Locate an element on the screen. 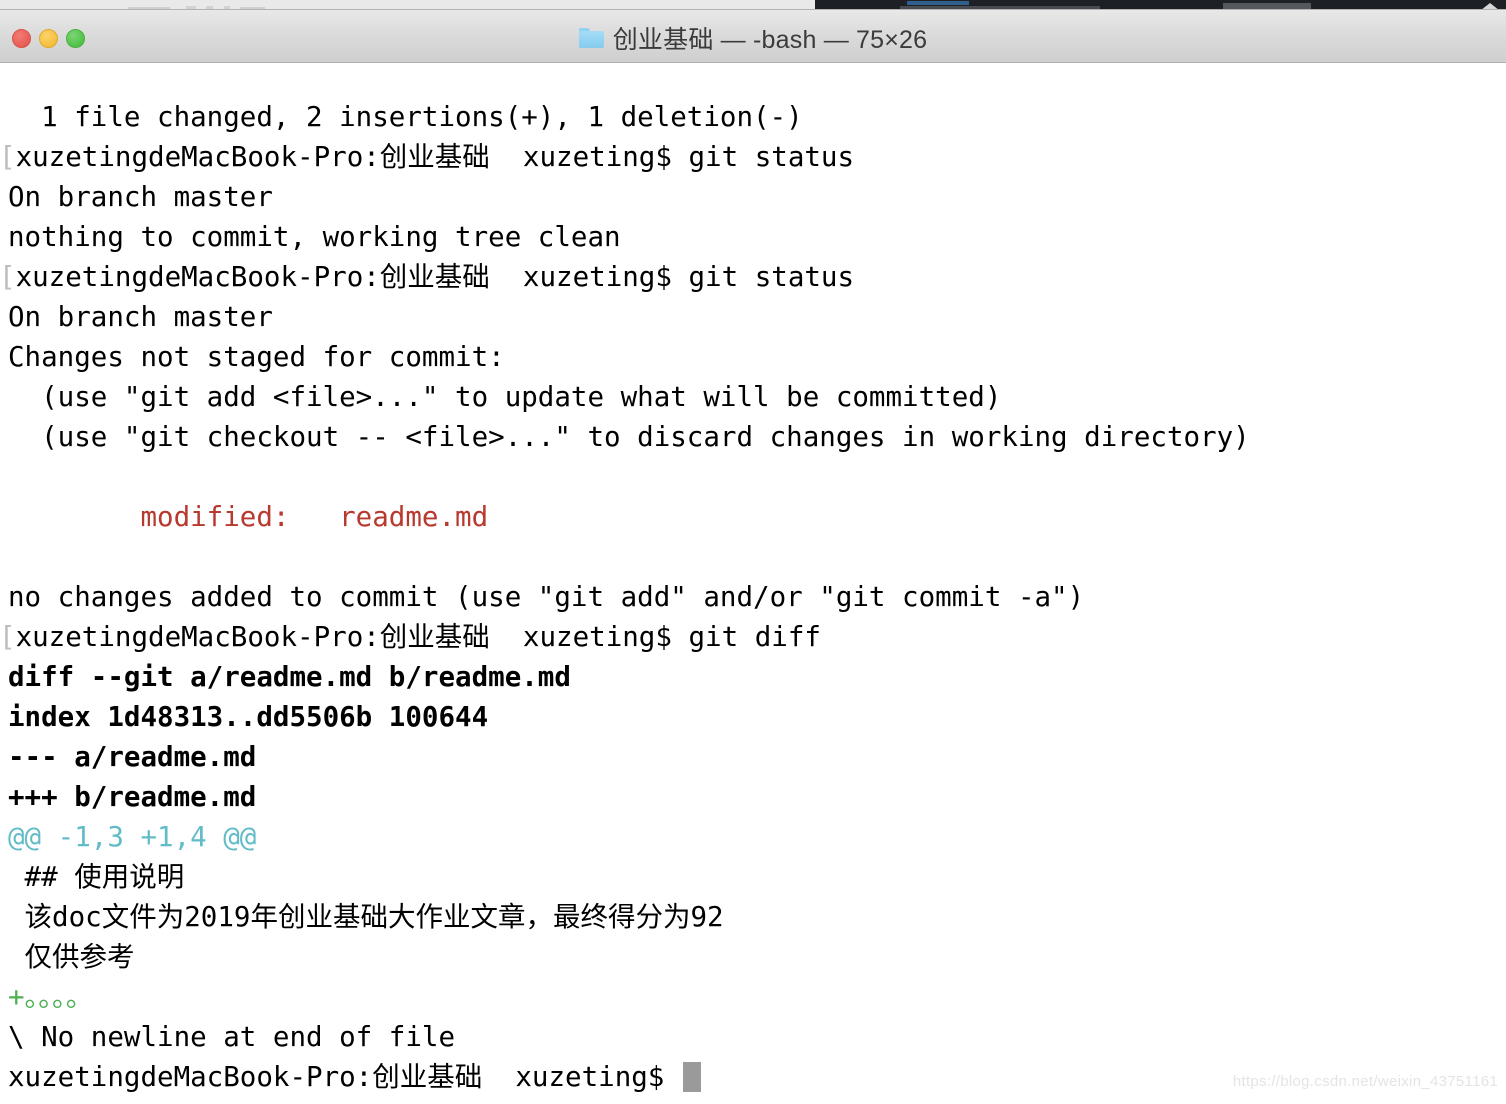 The height and width of the screenshot is (1104, 1506). prompt-text: xuzetingdeMacBook-Pro:创业基础 xuzeting$ is located at coordinates (344, 1077).